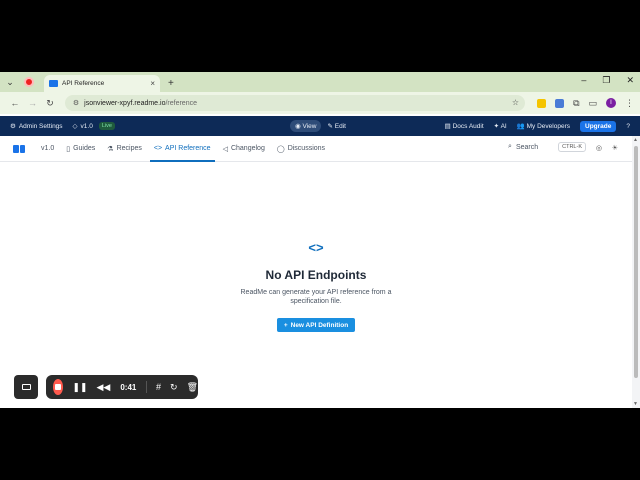  I want to click on readme-favicon-icon, so click(53, 83).